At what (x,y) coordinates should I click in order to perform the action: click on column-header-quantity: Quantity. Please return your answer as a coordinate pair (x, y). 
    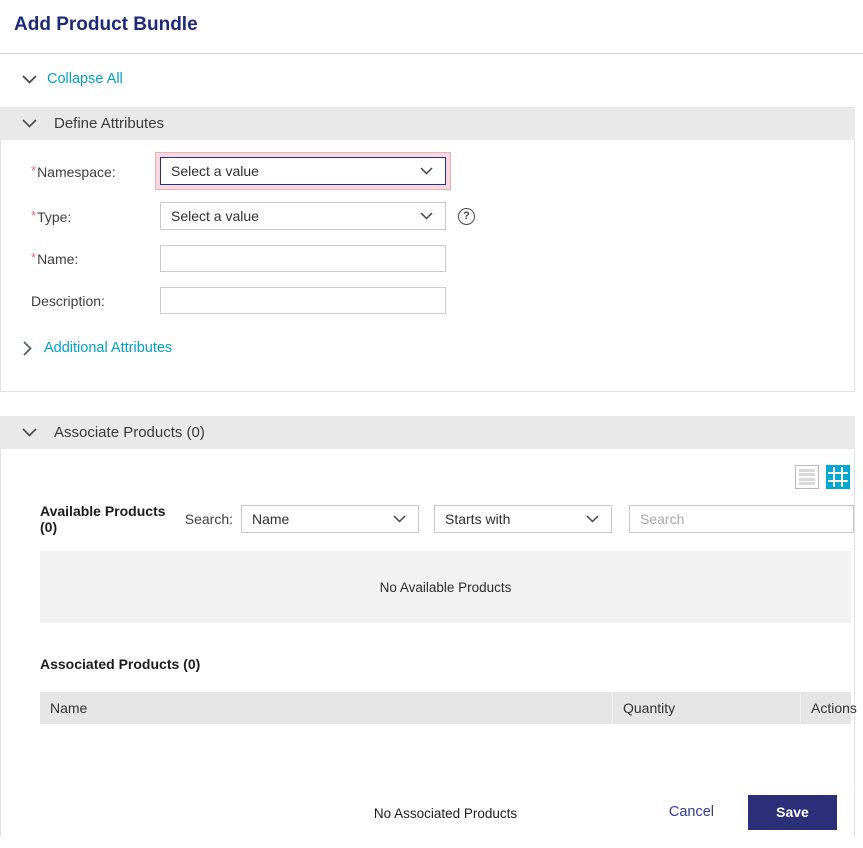
    Looking at the image, I should click on (706, 708).